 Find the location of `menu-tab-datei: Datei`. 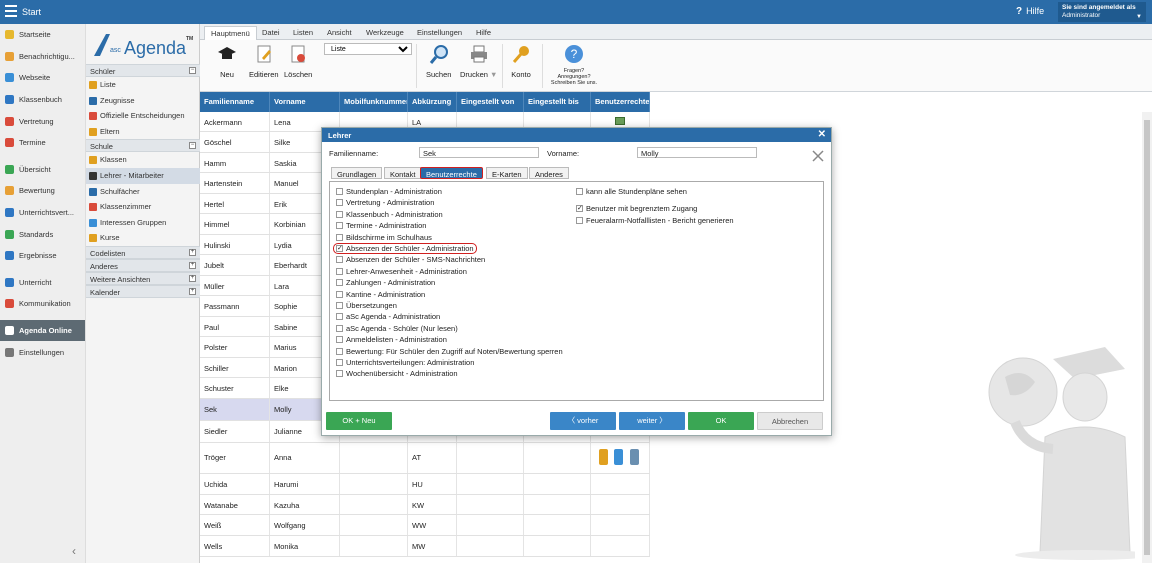

menu-tab-datei: Datei is located at coordinates (271, 33).